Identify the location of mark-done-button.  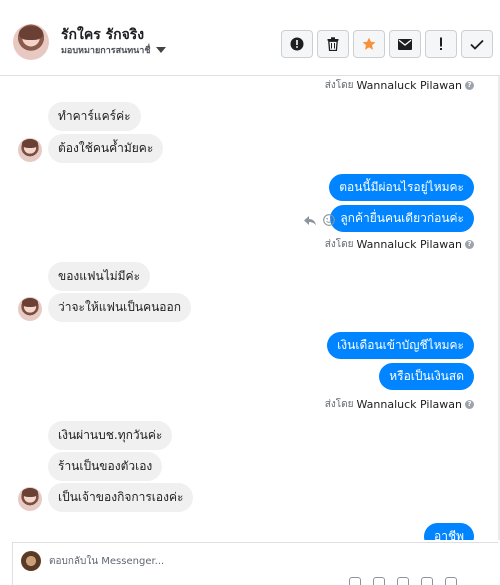
(477, 44).